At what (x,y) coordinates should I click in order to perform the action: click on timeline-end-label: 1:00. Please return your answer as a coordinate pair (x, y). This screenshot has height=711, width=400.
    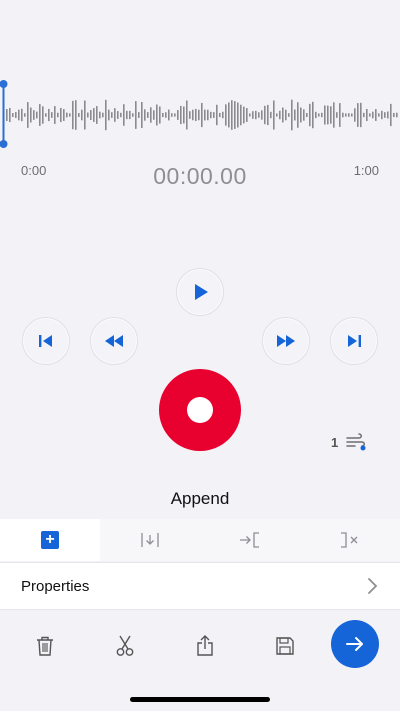
    Looking at the image, I should click on (366, 170).